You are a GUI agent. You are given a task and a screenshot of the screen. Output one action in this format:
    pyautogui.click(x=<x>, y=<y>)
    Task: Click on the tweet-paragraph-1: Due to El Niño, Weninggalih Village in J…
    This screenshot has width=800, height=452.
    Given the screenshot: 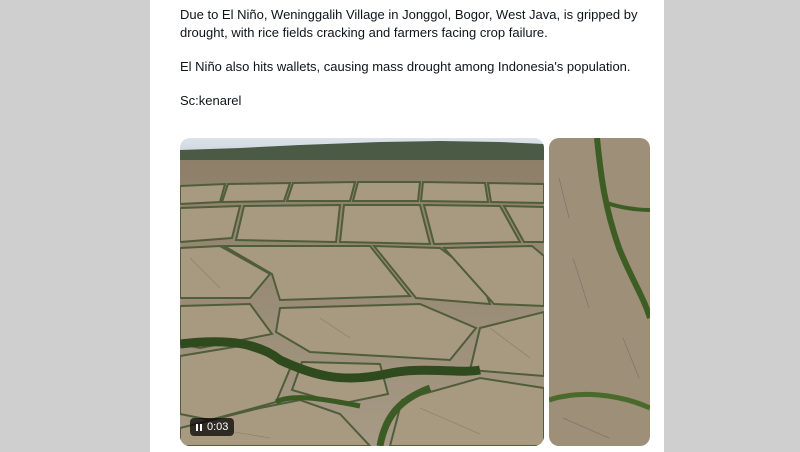 What is the action you would take?
    pyautogui.click(x=409, y=23)
    